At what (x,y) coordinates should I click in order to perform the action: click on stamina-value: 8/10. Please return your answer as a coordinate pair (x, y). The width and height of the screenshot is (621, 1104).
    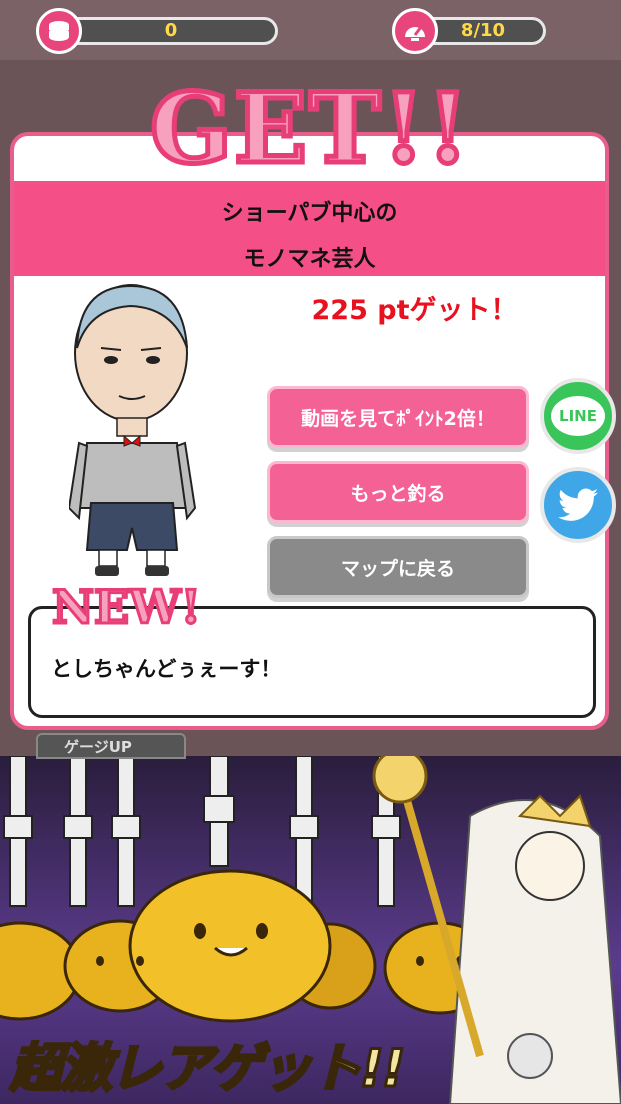
    Looking at the image, I should click on (483, 30).